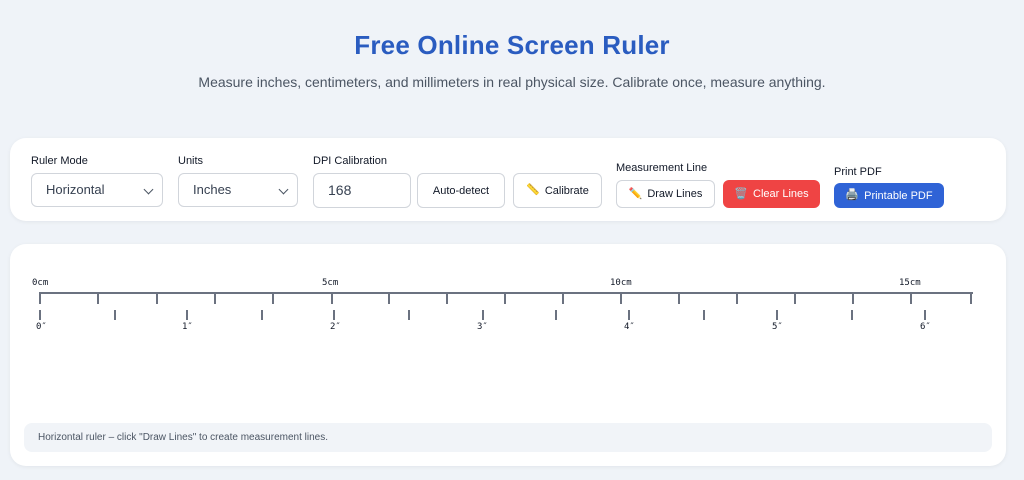 Image resolution: width=1024 pixels, height=480 pixels. Describe the element at coordinates (59, 161) in the screenshot. I see `ruler-mode-label: Ruler Mode` at that location.